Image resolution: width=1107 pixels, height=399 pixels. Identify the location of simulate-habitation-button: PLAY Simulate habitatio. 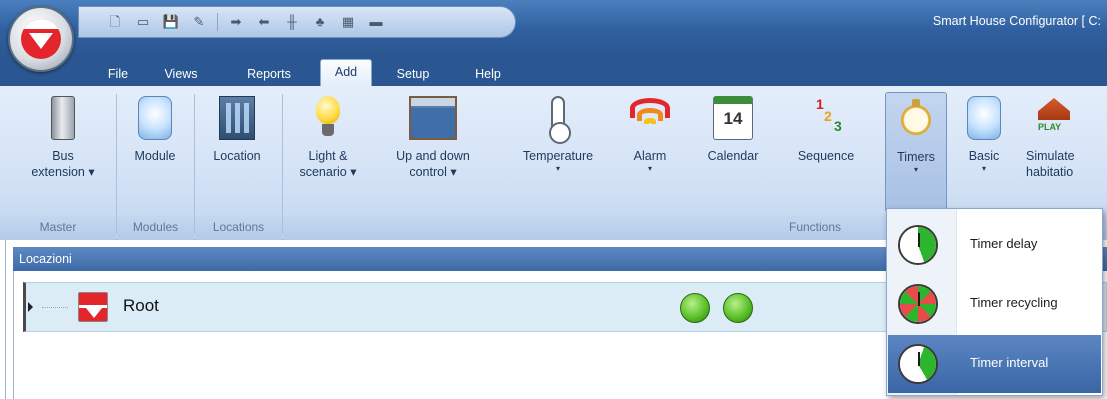
(1063, 152).